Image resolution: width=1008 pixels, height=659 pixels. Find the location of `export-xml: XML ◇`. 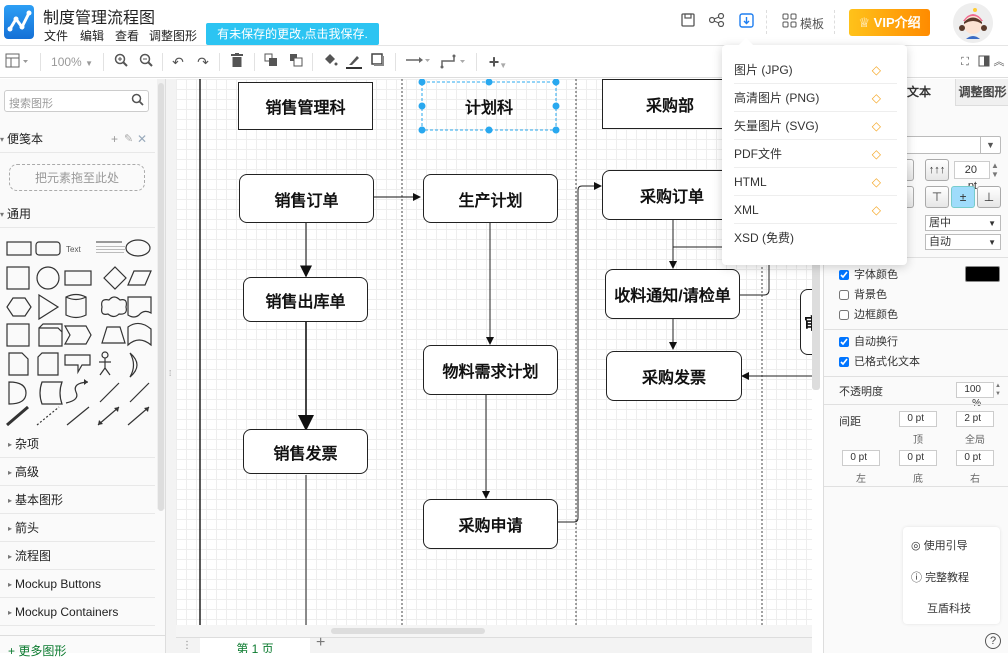

export-xml: XML ◇ is located at coordinates (815, 210).